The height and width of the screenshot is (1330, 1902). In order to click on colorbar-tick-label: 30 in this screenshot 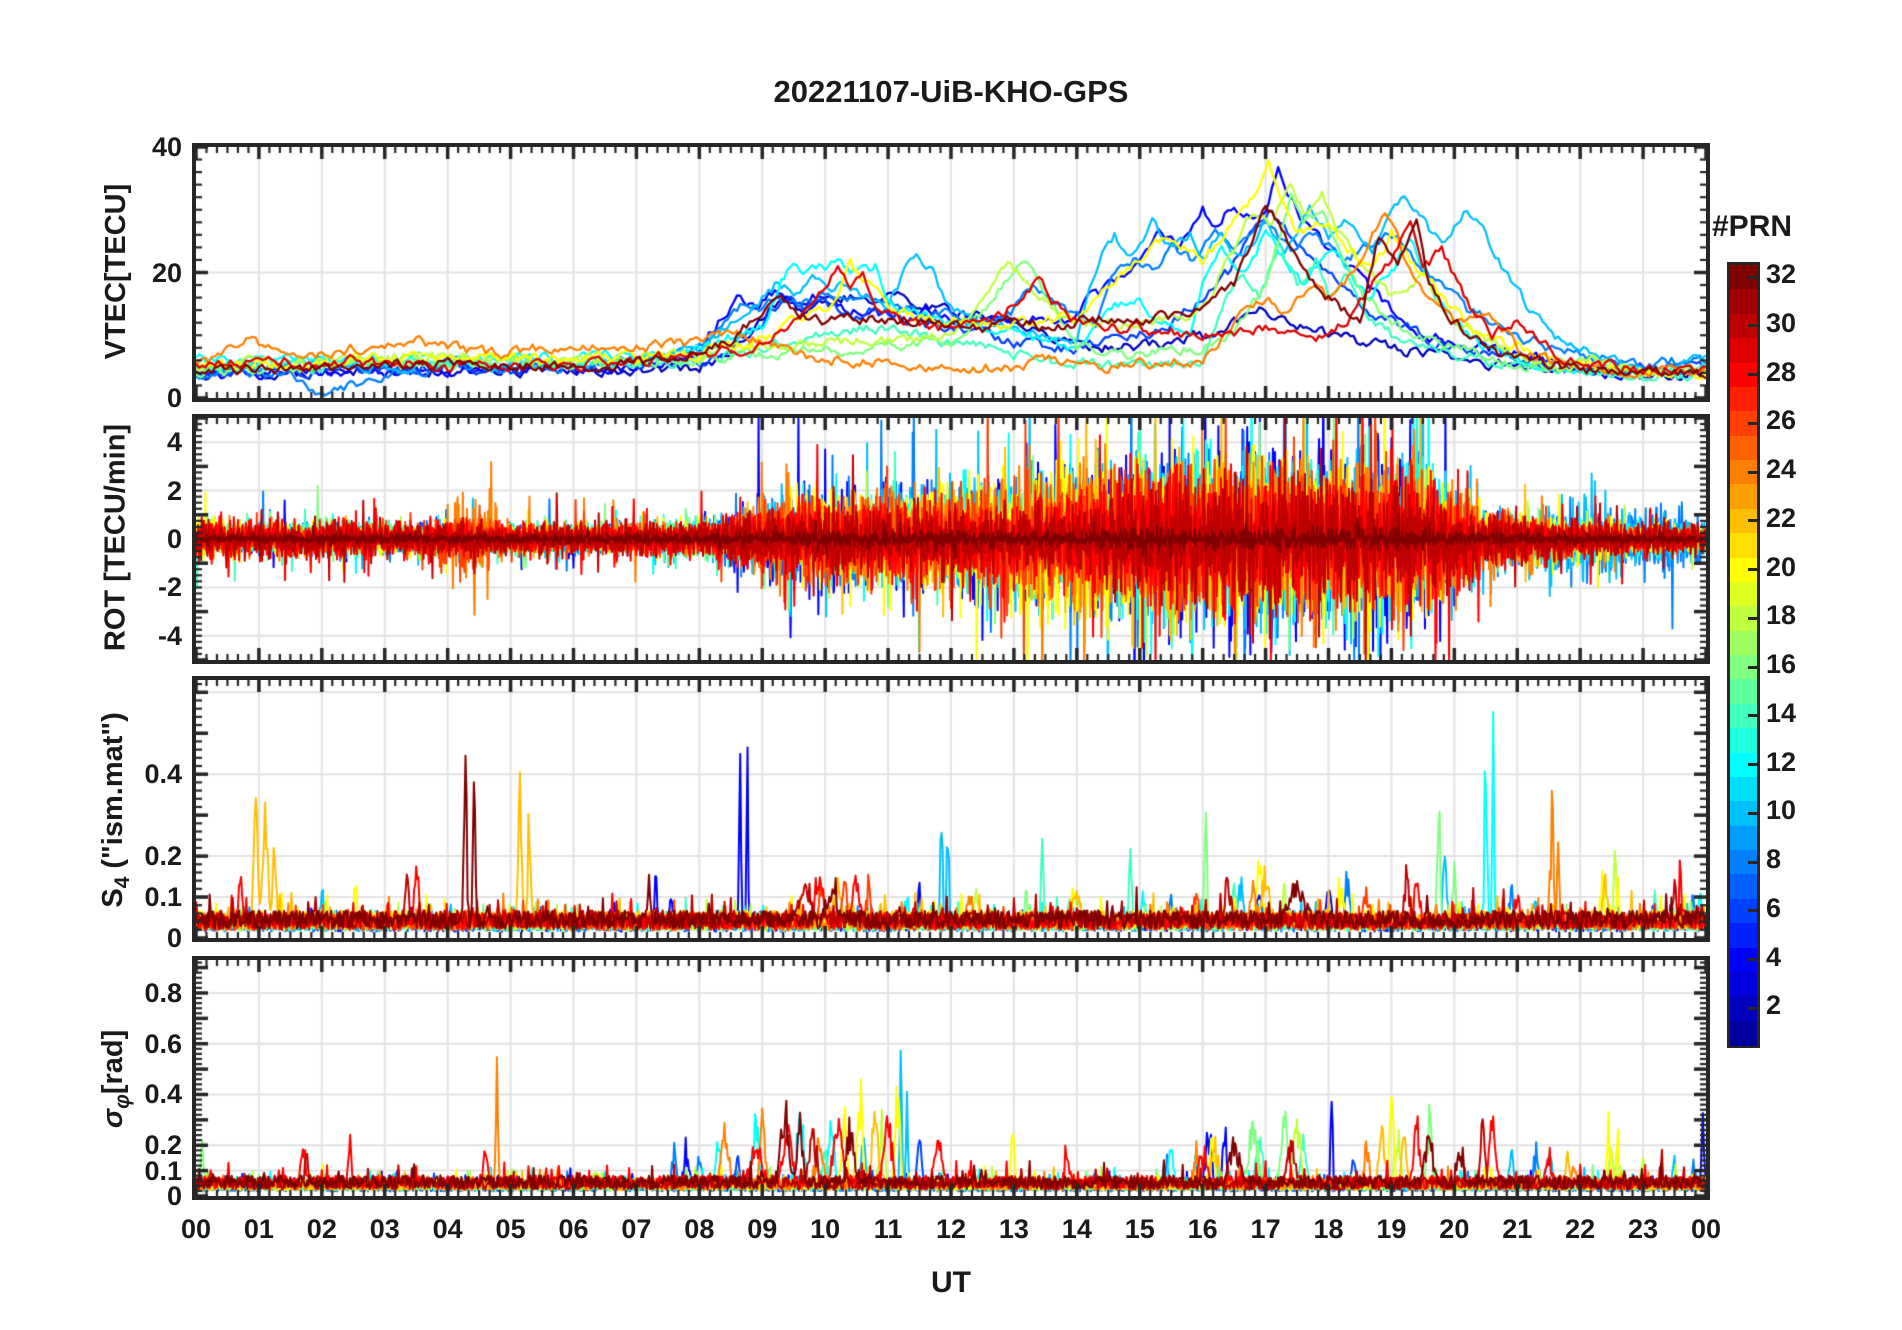, I will do `click(1781, 322)`.